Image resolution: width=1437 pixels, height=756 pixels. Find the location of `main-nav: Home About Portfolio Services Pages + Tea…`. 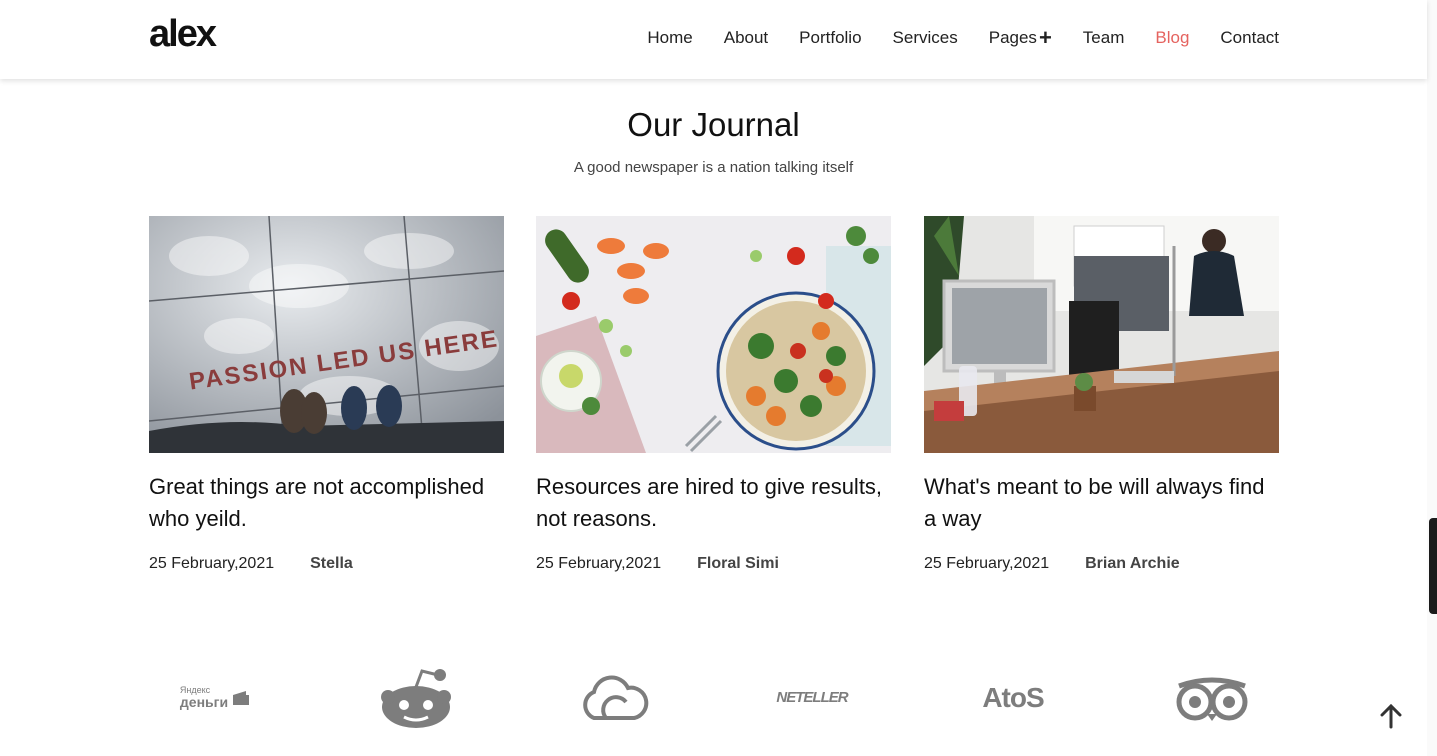

main-nav: Home About Portfolio Services Pages + Tea… is located at coordinates (963, 38).